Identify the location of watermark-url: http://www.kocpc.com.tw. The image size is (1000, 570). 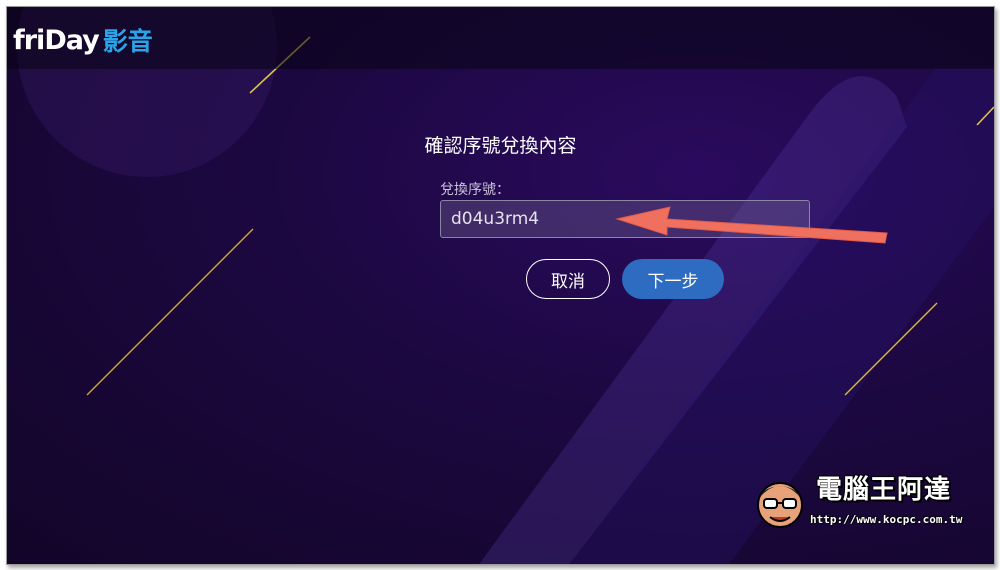
(886, 519).